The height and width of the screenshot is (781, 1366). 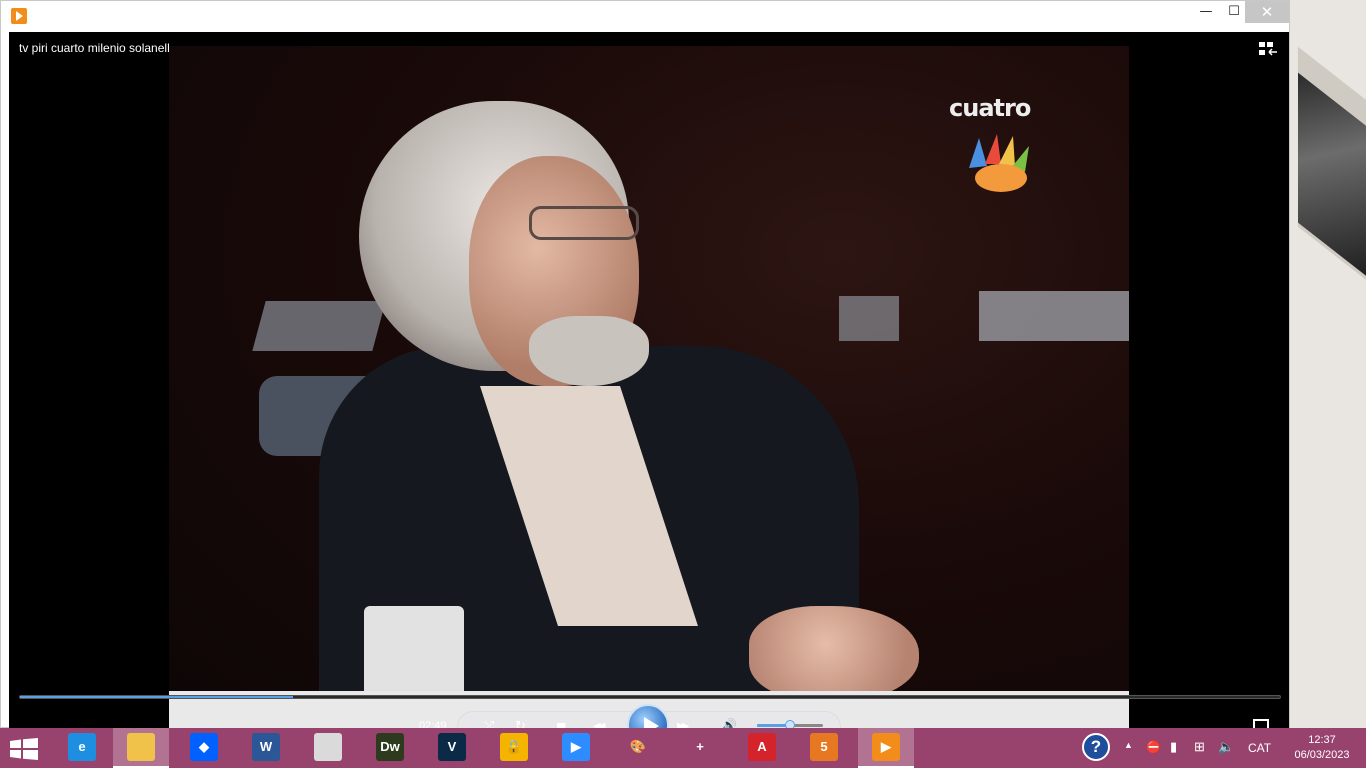 I want to click on taskbar-item-zoom: ▶, so click(x=576, y=748).